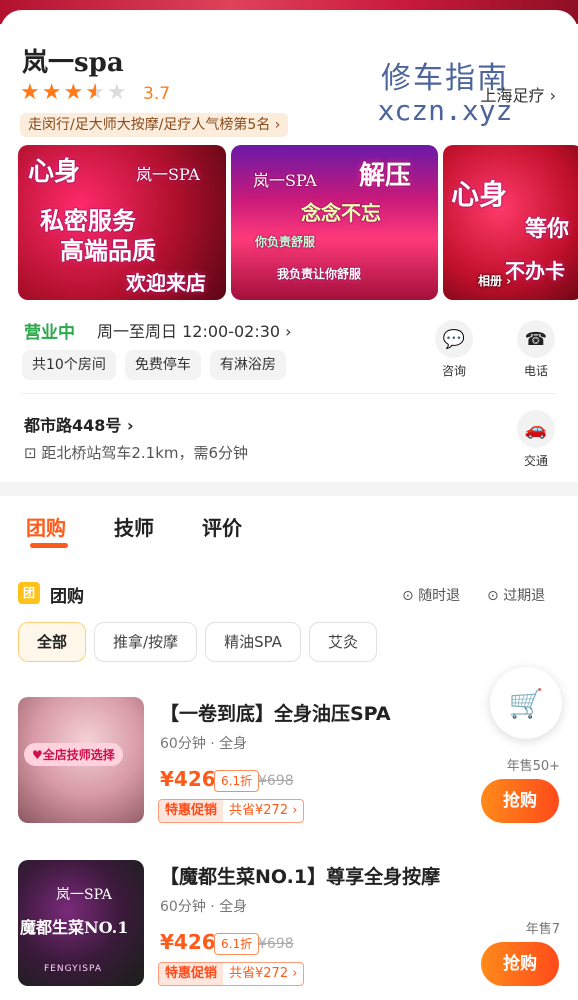 The height and width of the screenshot is (1000, 578). What do you see at coordinates (49, 333) in the screenshot?
I see `open-status: 营业中` at bounding box center [49, 333].